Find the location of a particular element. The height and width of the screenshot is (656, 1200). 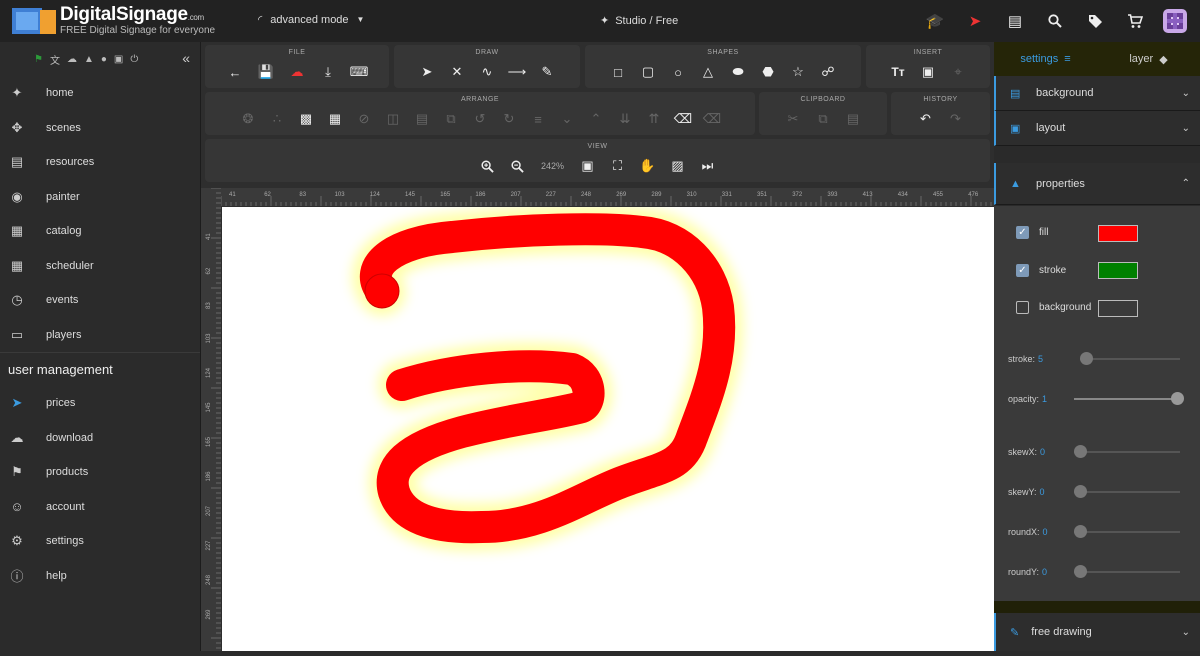

group-icon: ❂ is located at coordinates (248, 119).